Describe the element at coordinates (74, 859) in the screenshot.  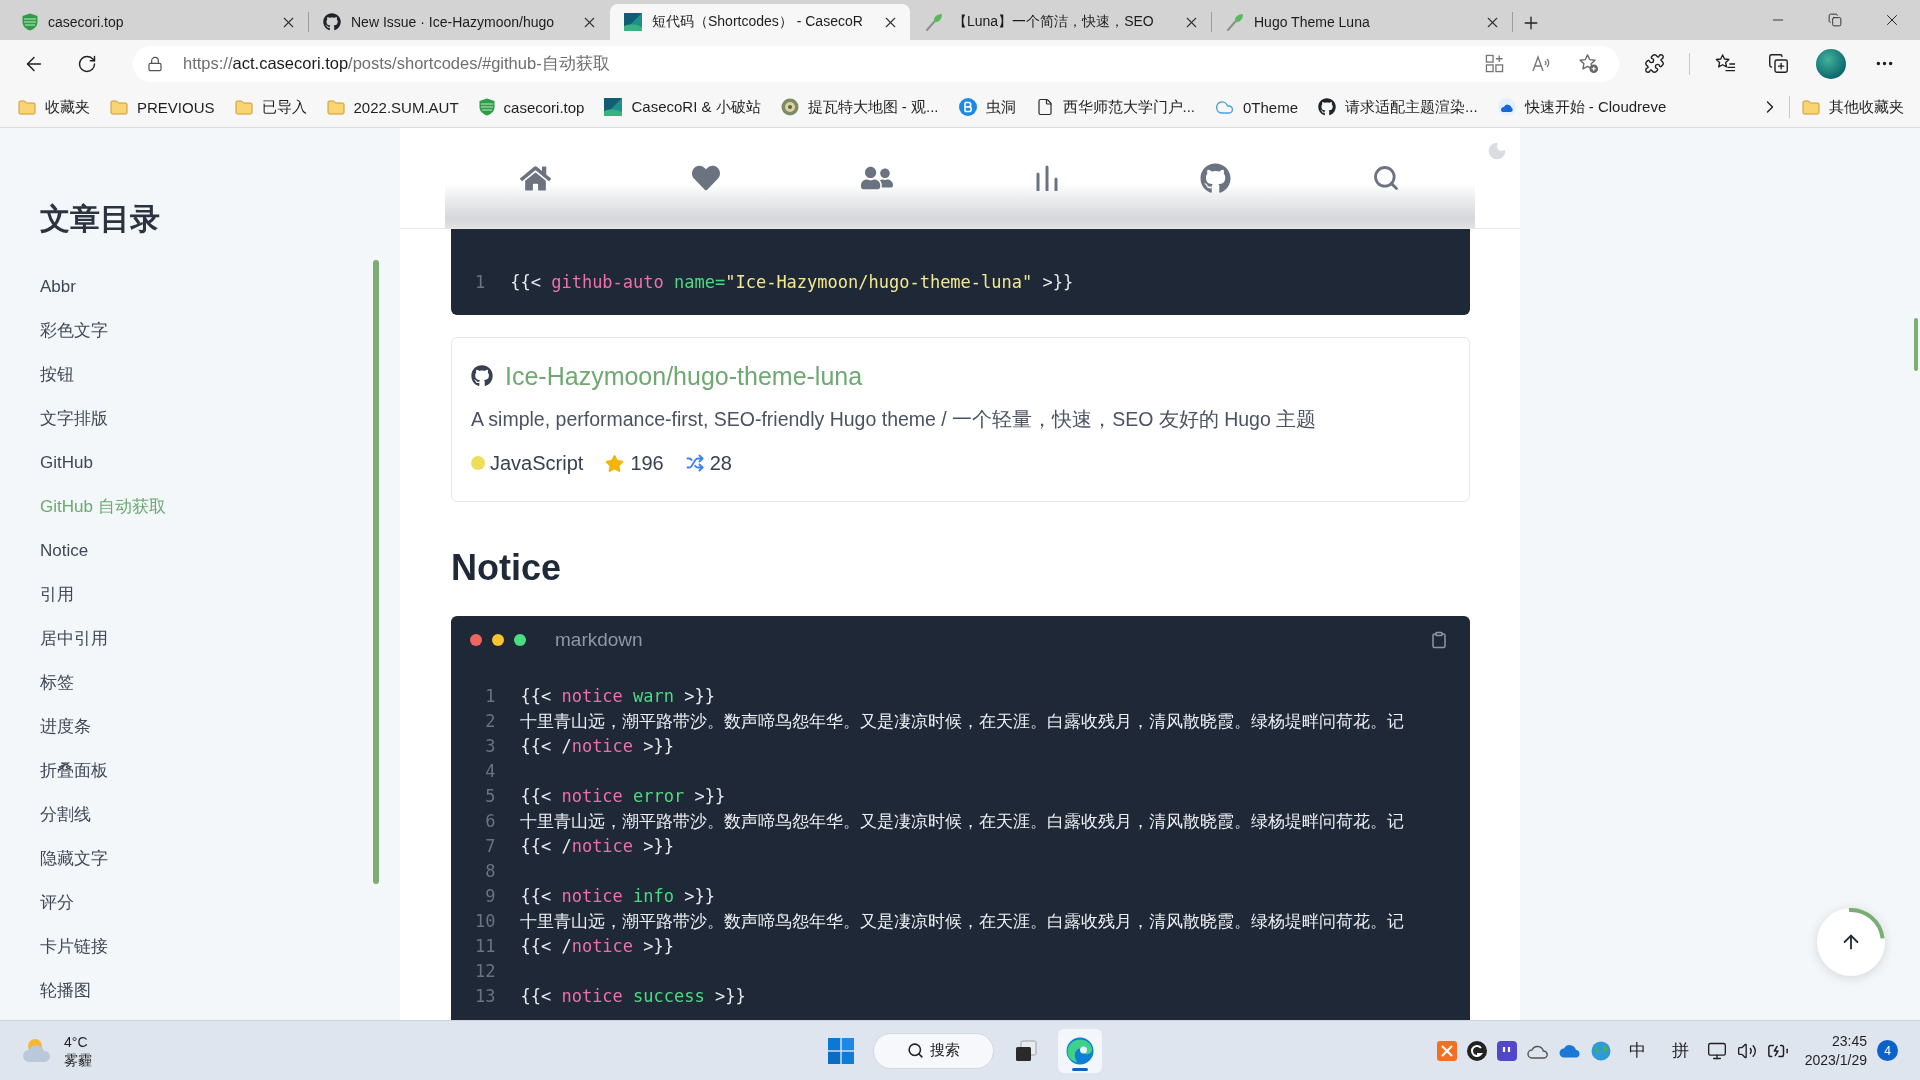
I see `toc-link: 隐藏文字` at that location.